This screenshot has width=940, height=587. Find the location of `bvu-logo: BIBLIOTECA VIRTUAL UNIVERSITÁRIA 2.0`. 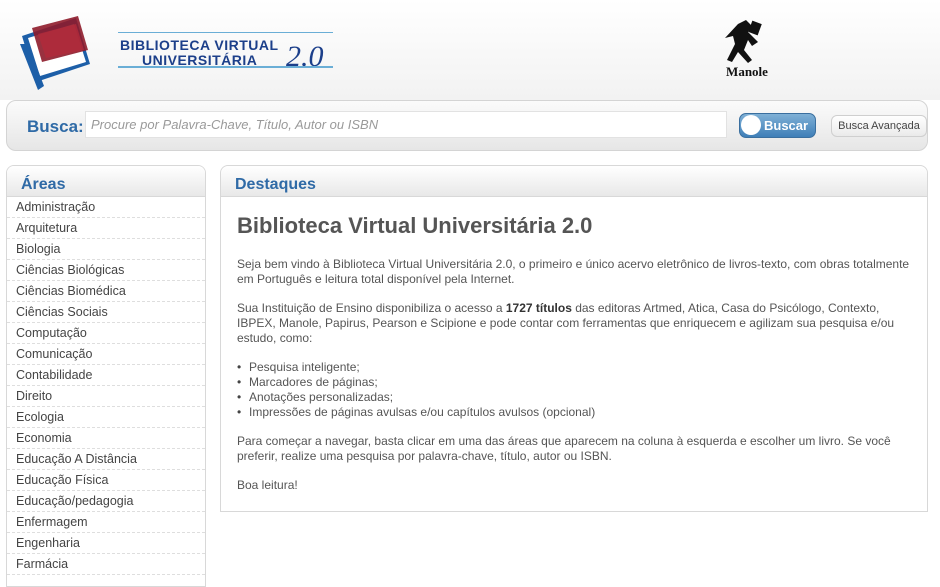

bvu-logo: BIBLIOTECA VIRTUAL UNIVERSITÁRIA 2.0 is located at coordinates (175, 53).